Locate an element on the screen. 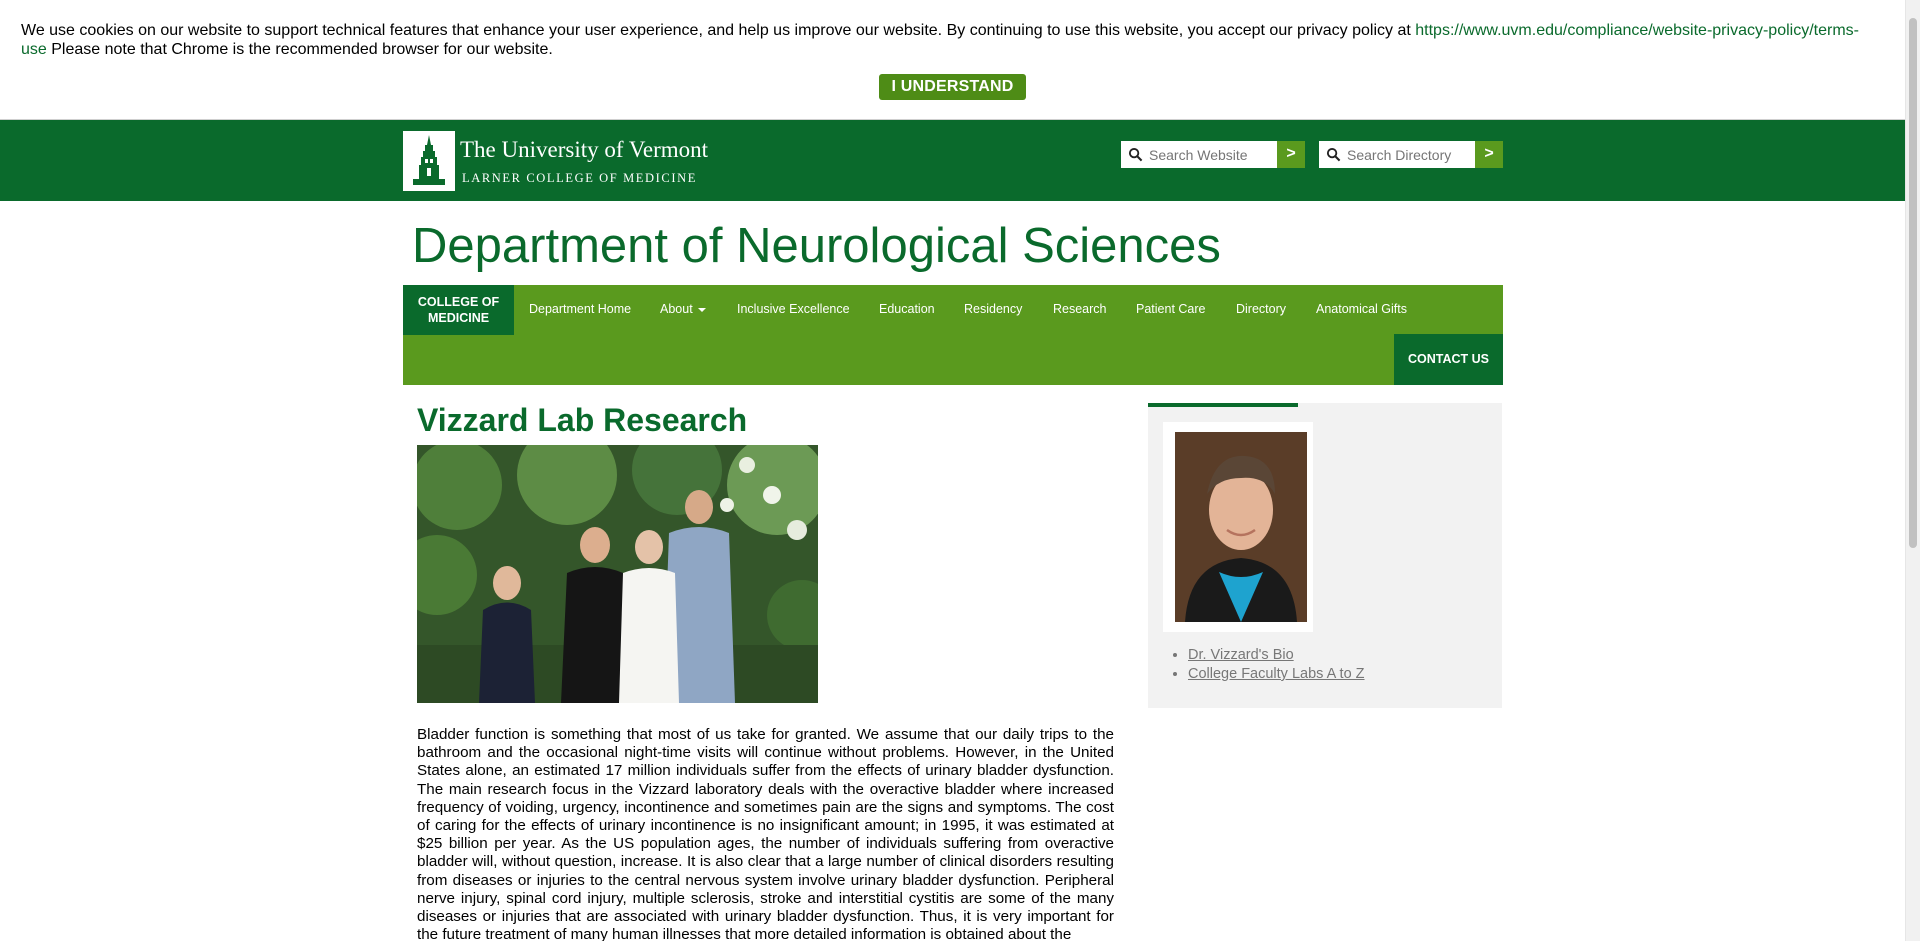 The width and height of the screenshot is (1920, 941). nav-item-patient-care: Patient Care is located at coordinates (1170, 309).